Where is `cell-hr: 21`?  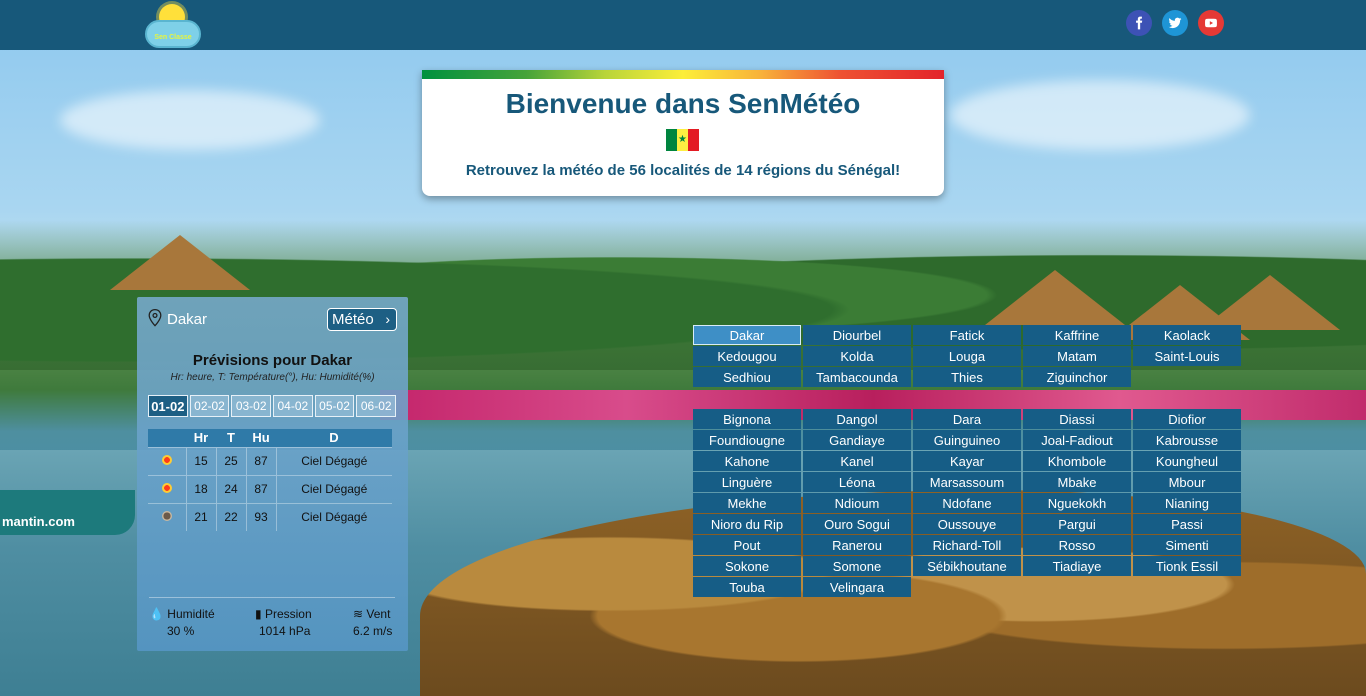
cell-hr: 21 is located at coordinates (200, 516).